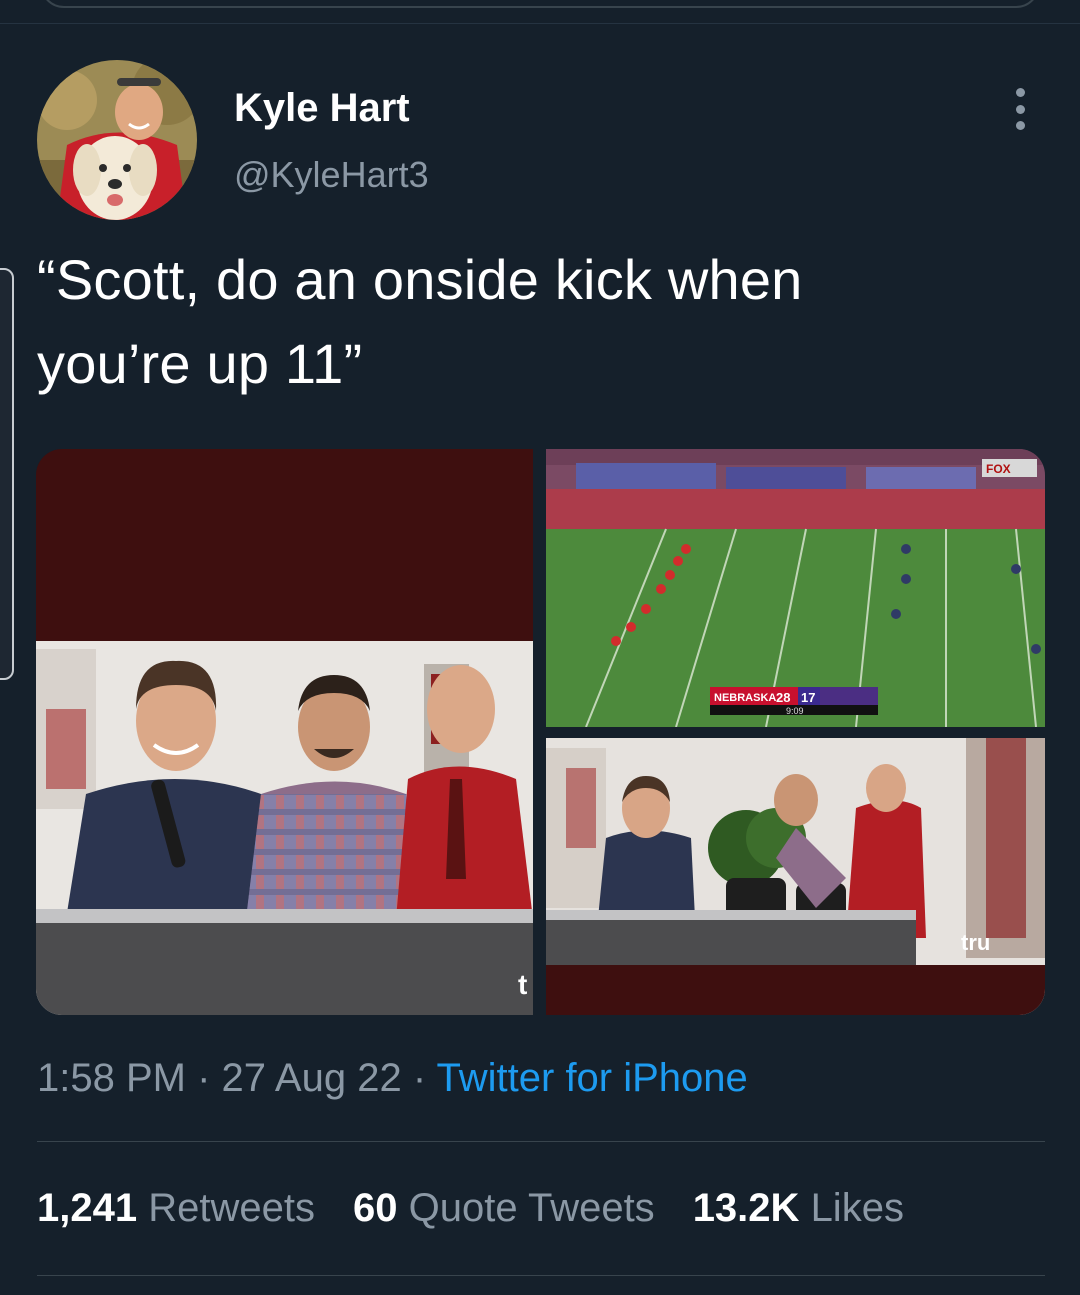 The height and width of the screenshot is (1295, 1080). Describe the element at coordinates (540, 4) in the screenshot. I see `top-card-edge` at that location.